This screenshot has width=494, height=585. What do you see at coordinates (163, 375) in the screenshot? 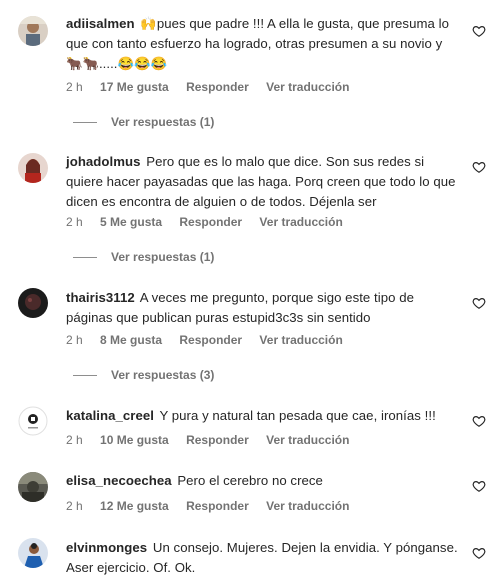
I see `view-replies-label: Ver respuestas (3)` at bounding box center [163, 375].